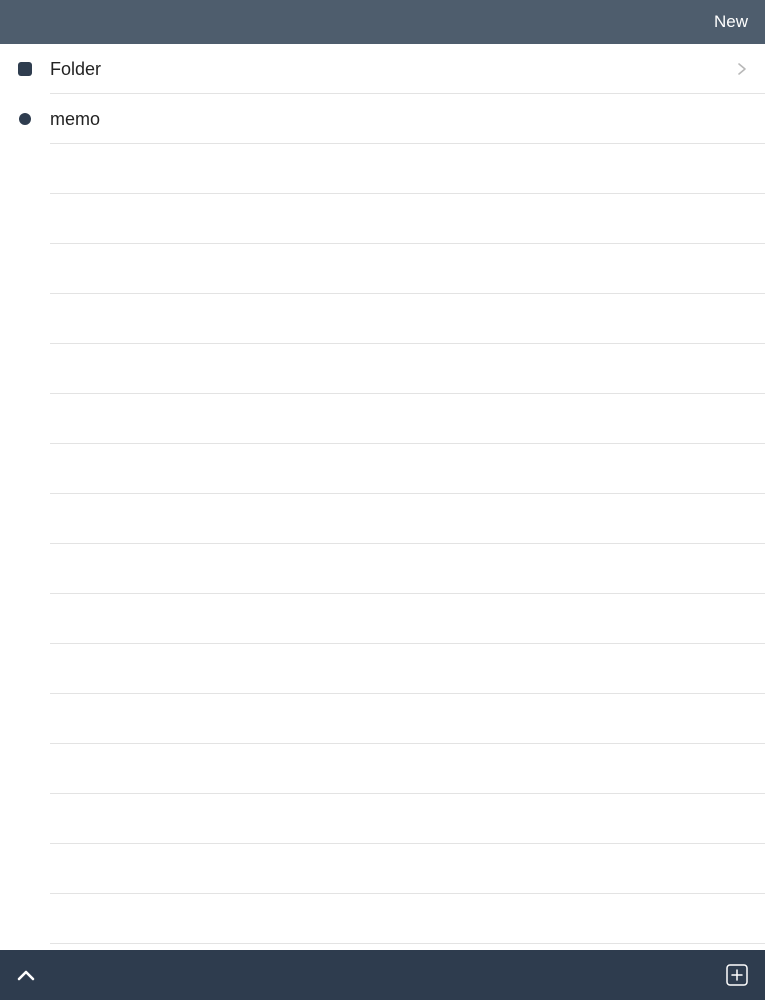 The height and width of the screenshot is (1000, 765). What do you see at coordinates (382, 975) in the screenshot?
I see `bottom-toolbar` at bounding box center [382, 975].